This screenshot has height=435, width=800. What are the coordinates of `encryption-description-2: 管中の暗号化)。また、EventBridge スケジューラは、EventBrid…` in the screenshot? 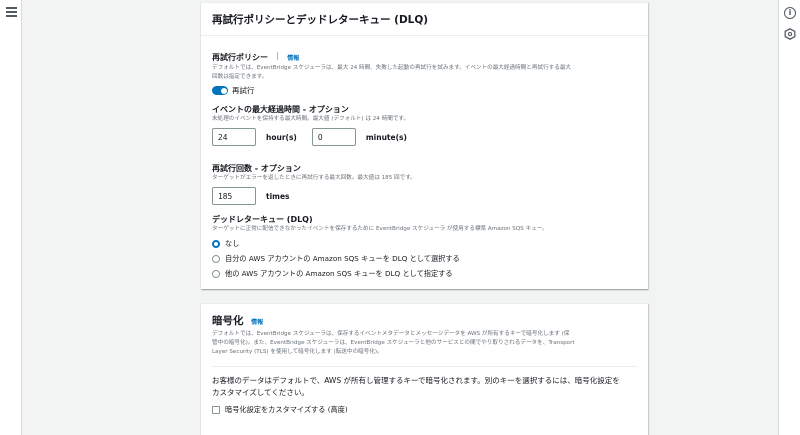 It's located at (393, 343).